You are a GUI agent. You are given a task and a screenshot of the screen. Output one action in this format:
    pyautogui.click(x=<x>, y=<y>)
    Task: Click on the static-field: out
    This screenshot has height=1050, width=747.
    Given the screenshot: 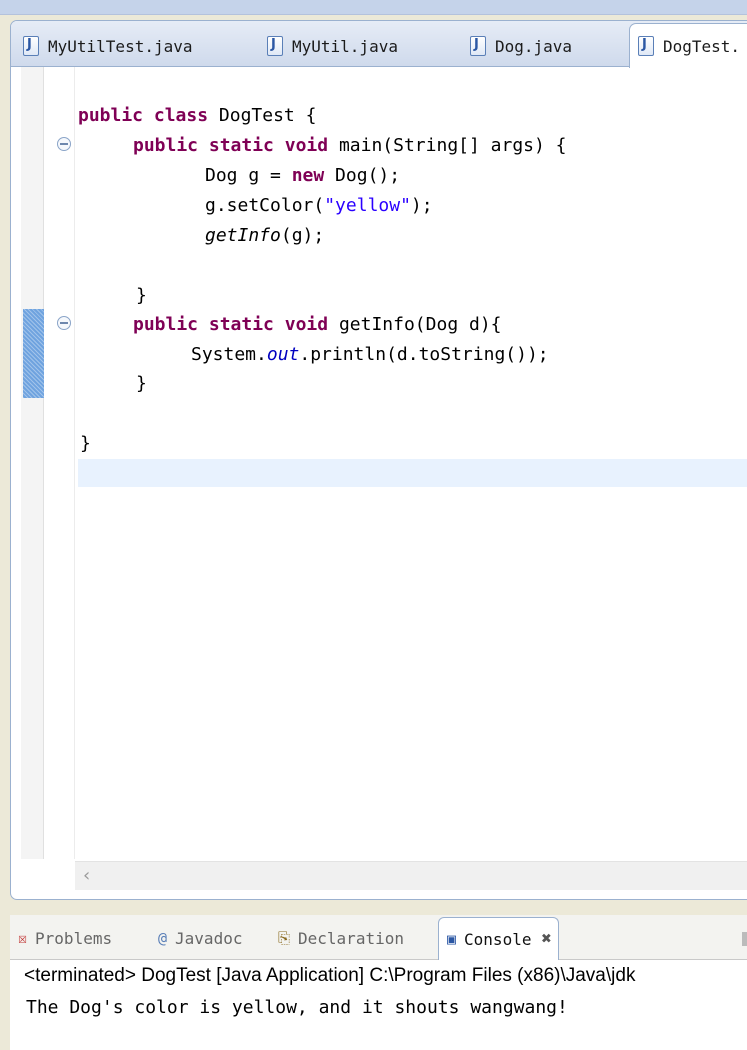 What is the action you would take?
    pyautogui.click(x=283, y=354)
    